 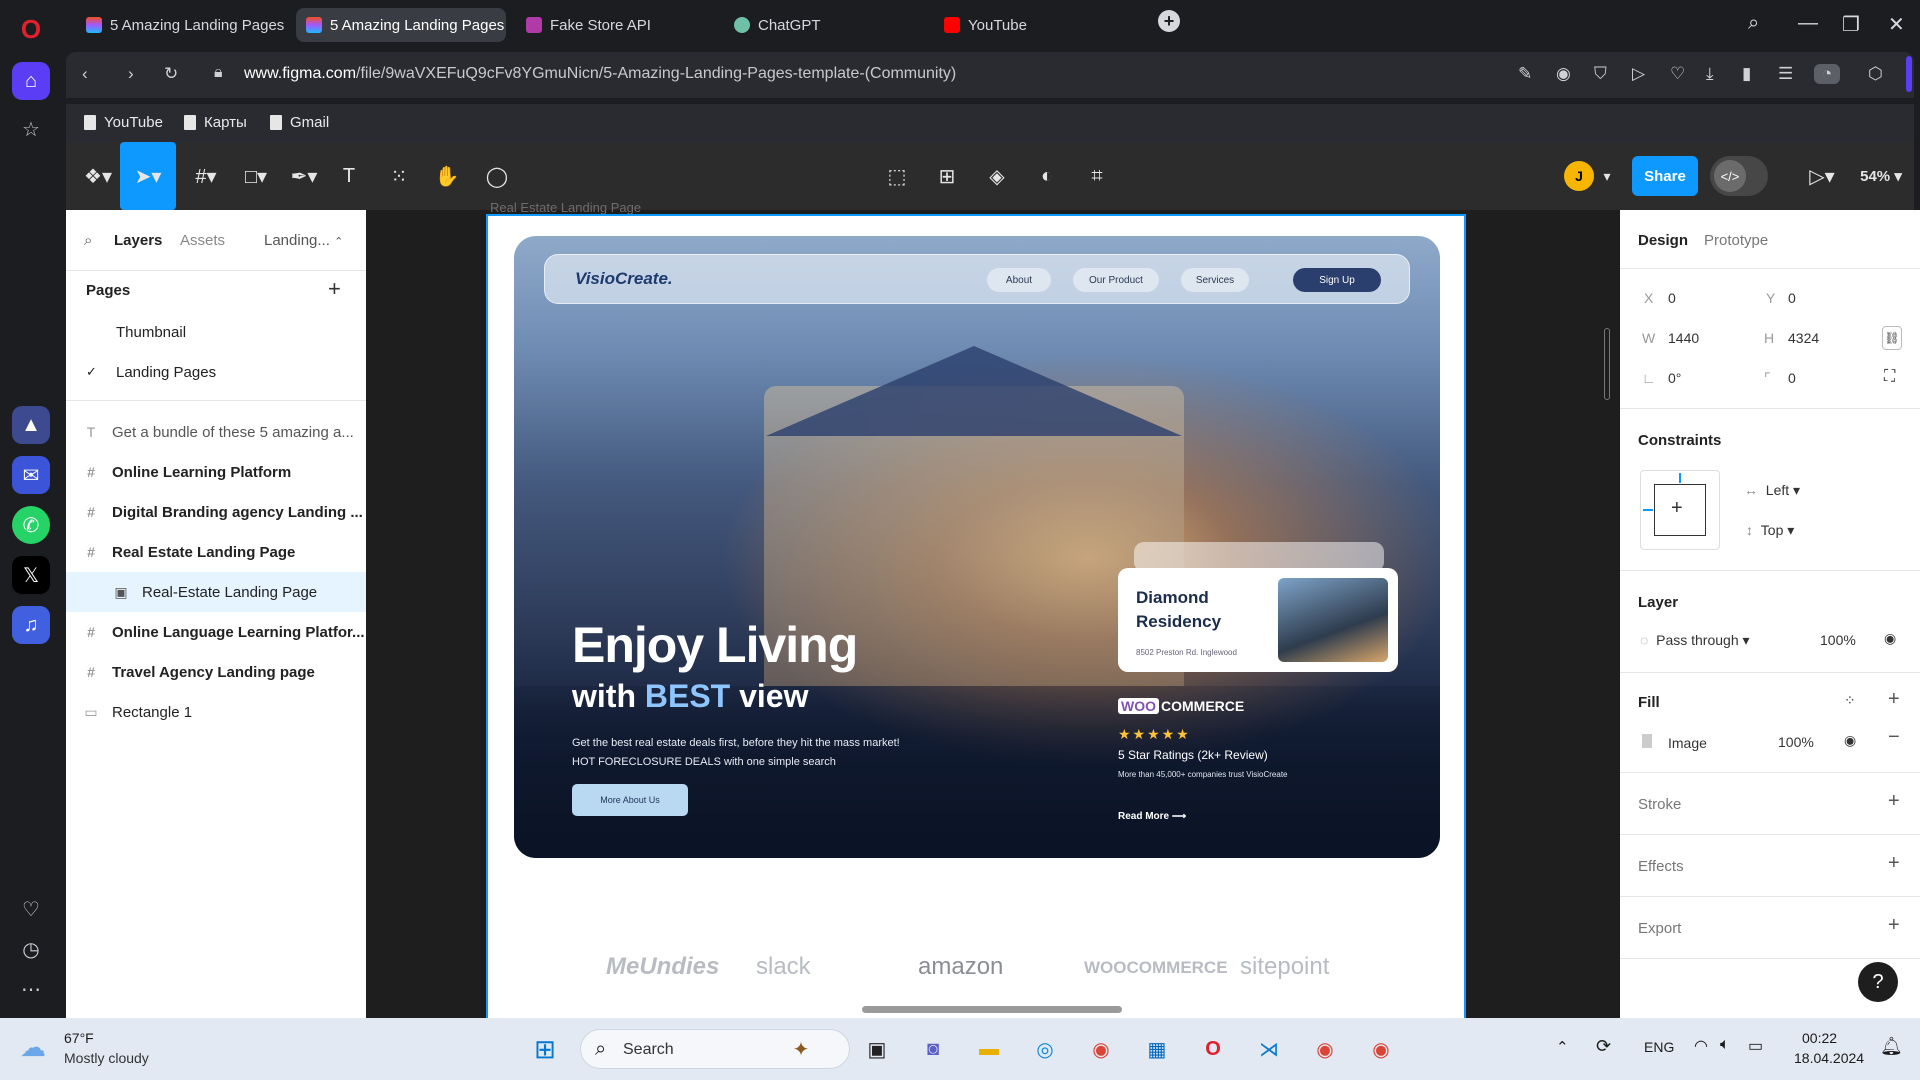 I want to click on tab-design: Design, so click(x=1663, y=240).